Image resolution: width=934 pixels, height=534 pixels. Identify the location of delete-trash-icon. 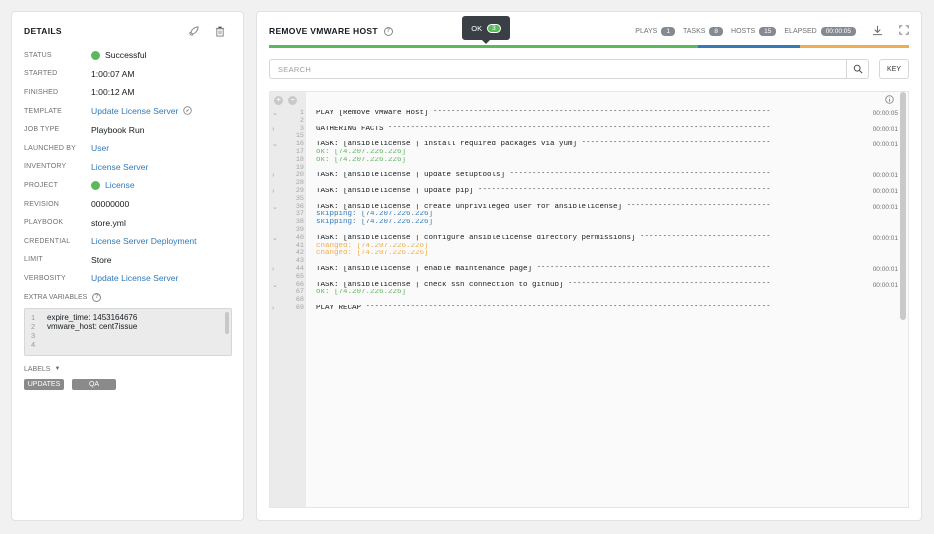
(220, 31).